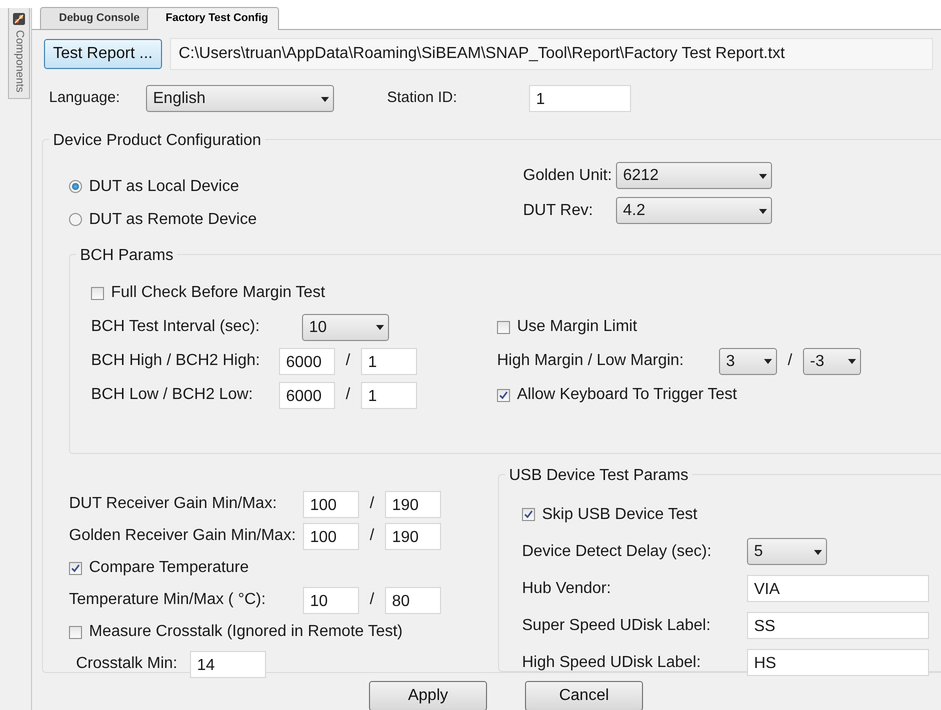 The height and width of the screenshot is (710, 941). Describe the element at coordinates (173, 504) in the screenshot. I see `field-label: DUT Receiver Gain Min/Max:` at that location.